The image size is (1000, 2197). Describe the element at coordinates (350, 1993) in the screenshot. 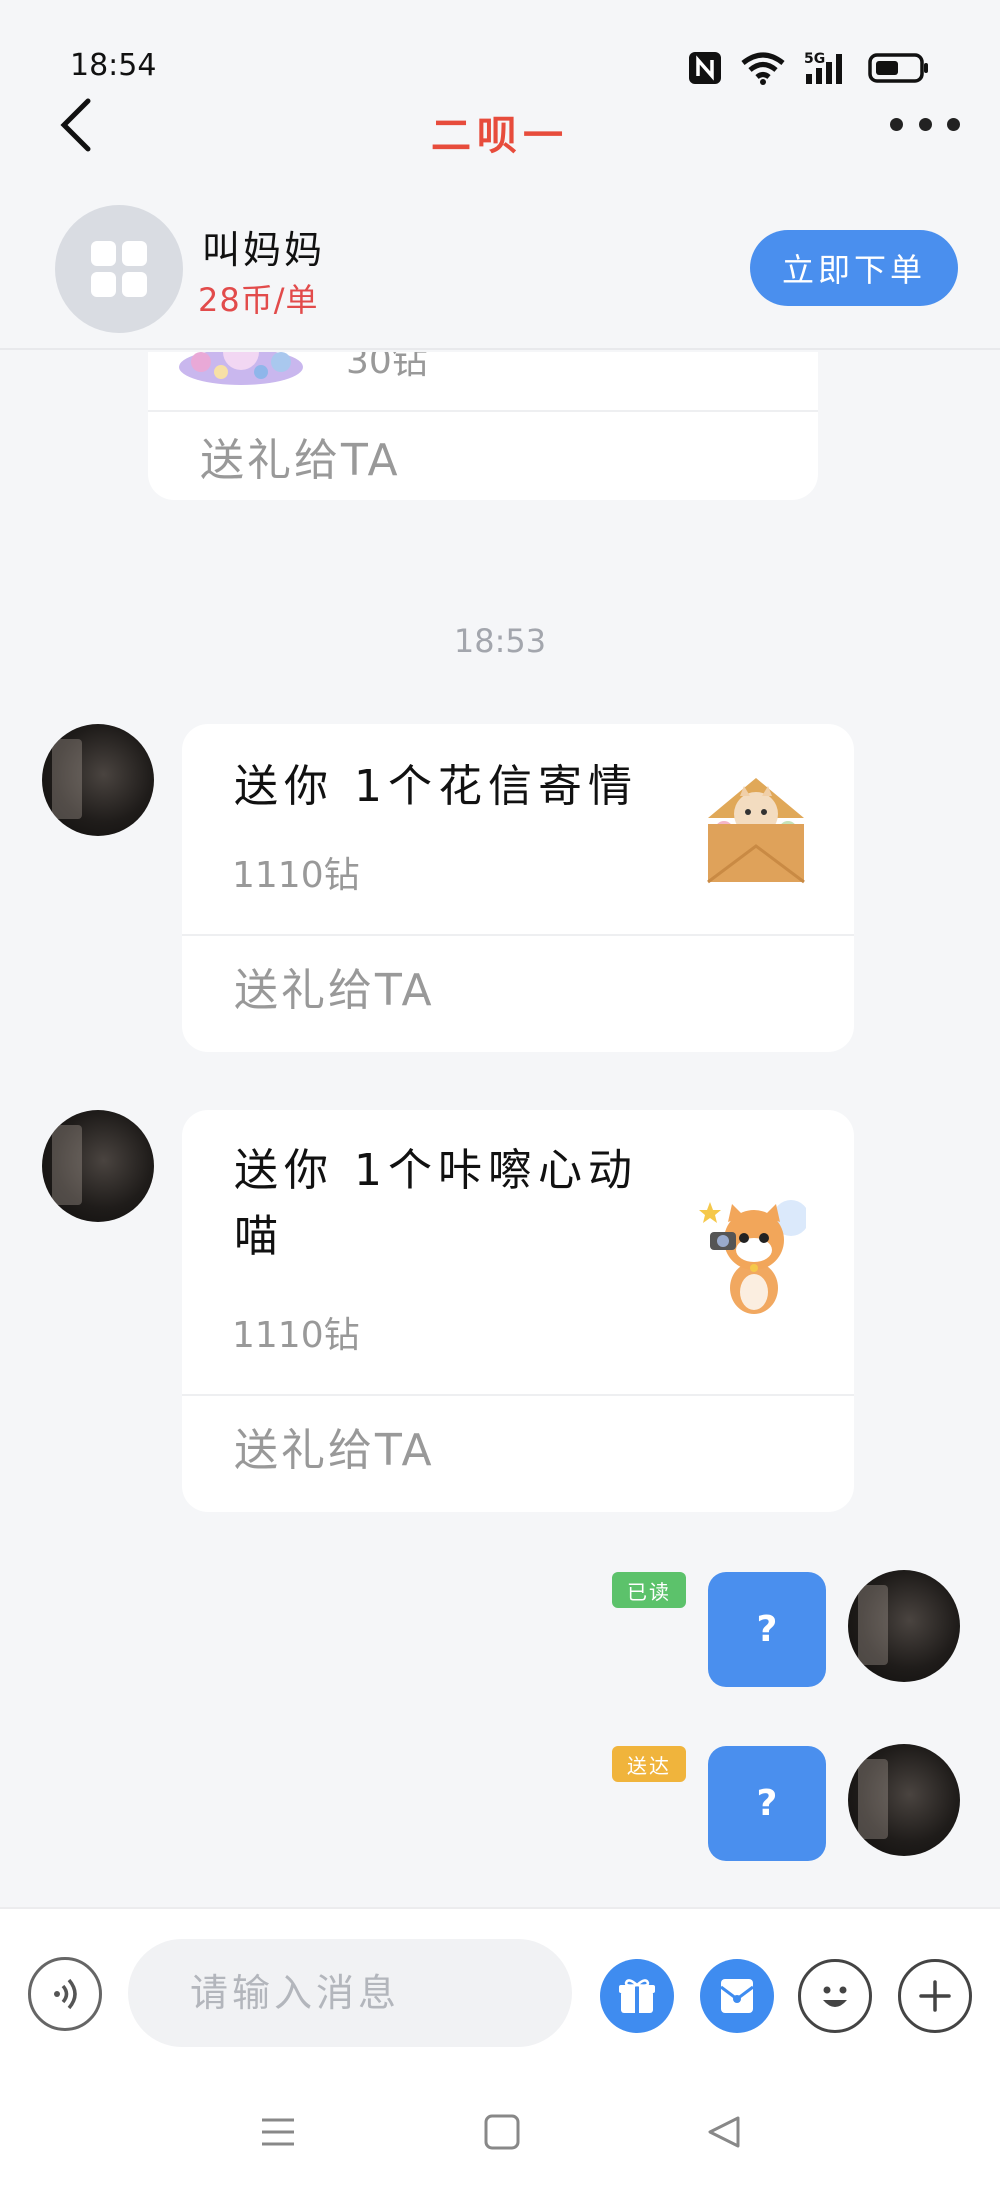

I see `message-input` at that location.